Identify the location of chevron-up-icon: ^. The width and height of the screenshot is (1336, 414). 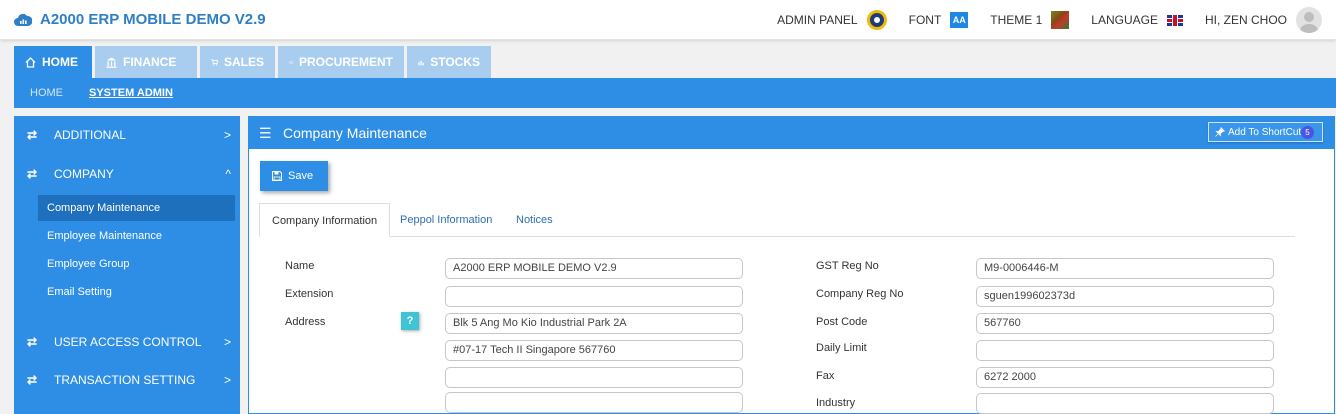
(228, 174).